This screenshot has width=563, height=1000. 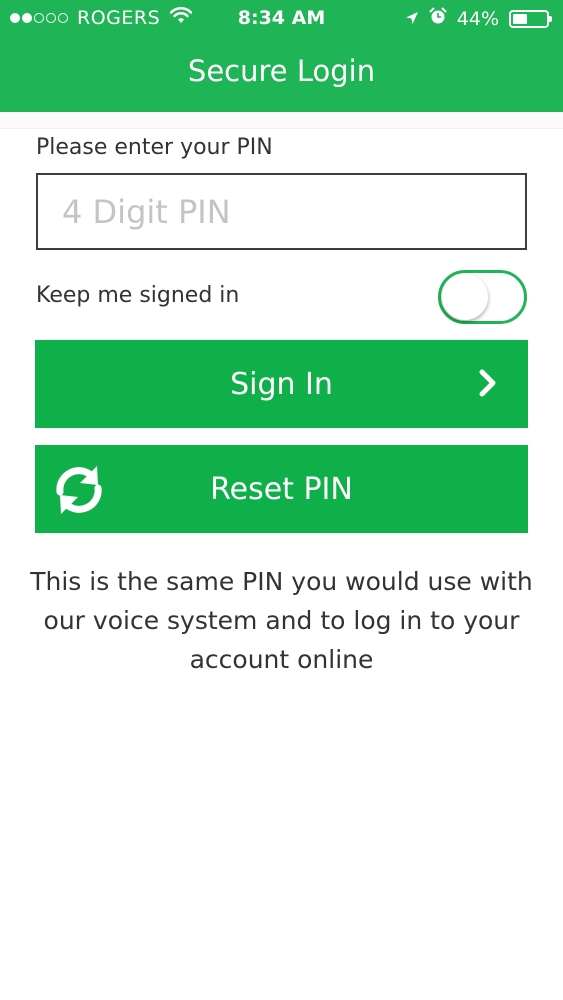 What do you see at coordinates (79, 494) in the screenshot?
I see `refresh-icon` at bounding box center [79, 494].